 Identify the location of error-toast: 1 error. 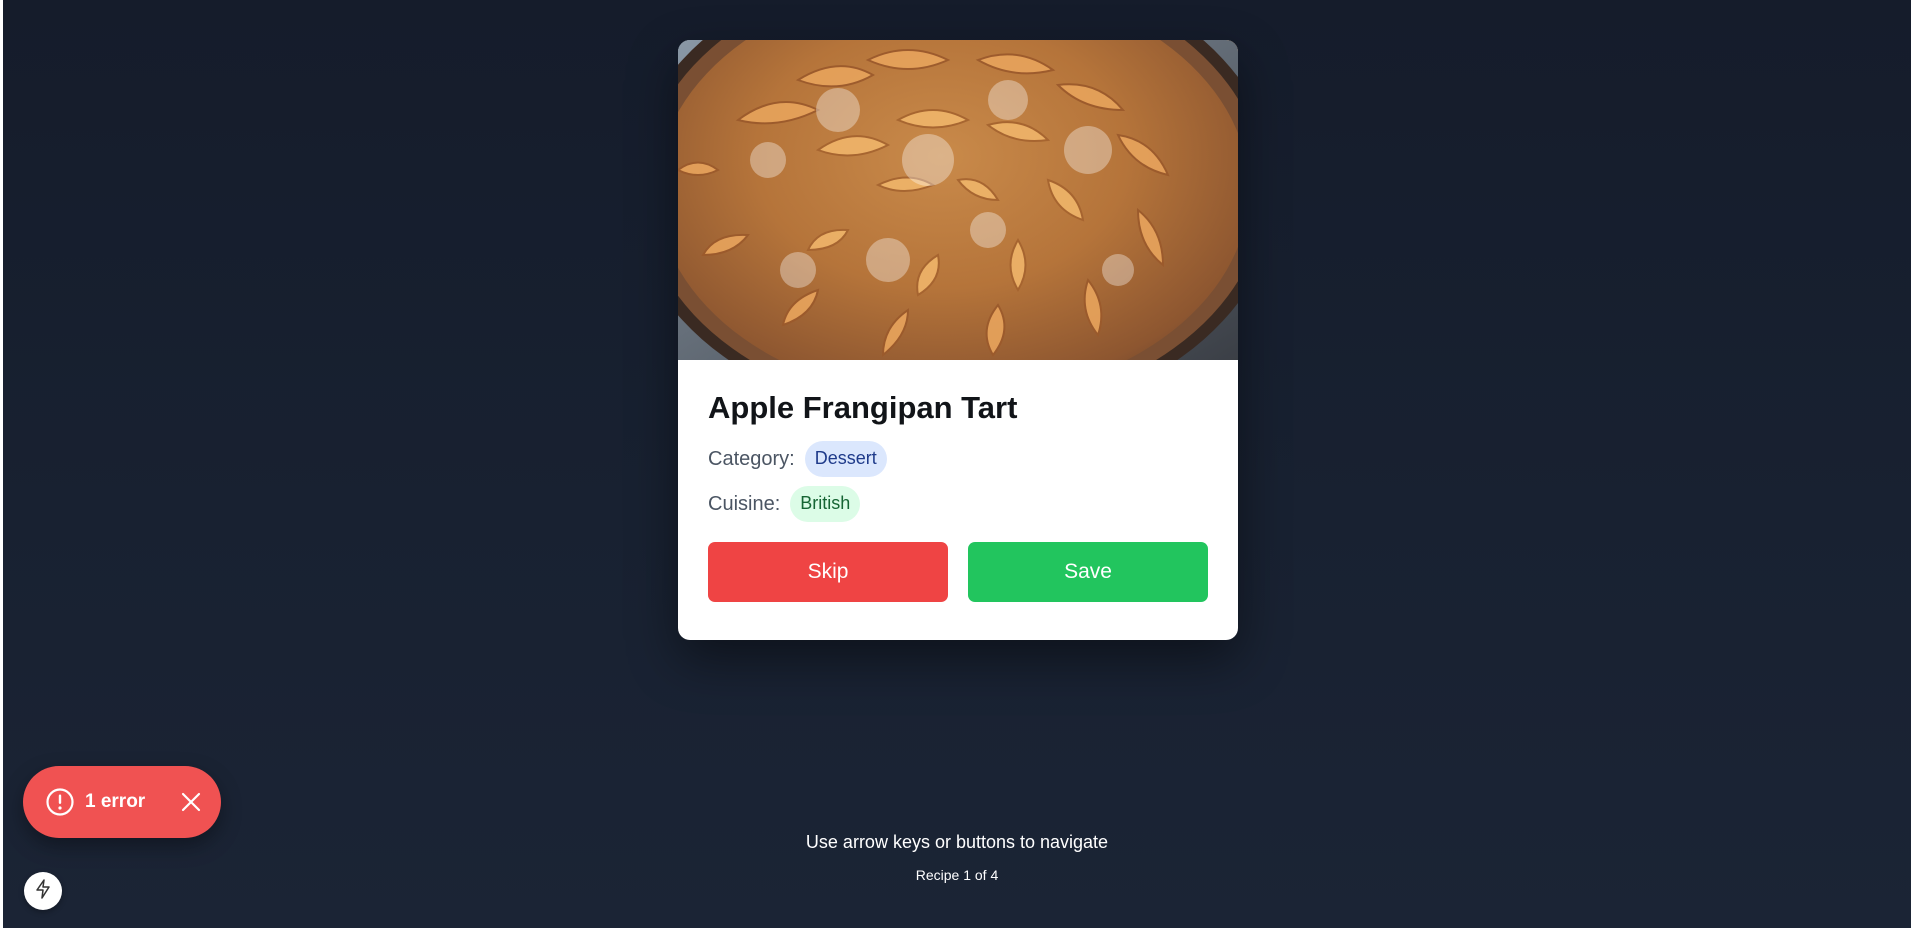
(122, 802).